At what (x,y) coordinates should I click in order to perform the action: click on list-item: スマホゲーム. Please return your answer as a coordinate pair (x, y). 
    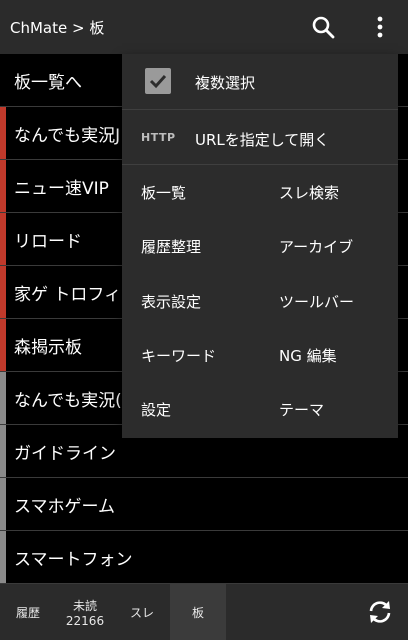
    Looking at the image, I should click on (204, 504).